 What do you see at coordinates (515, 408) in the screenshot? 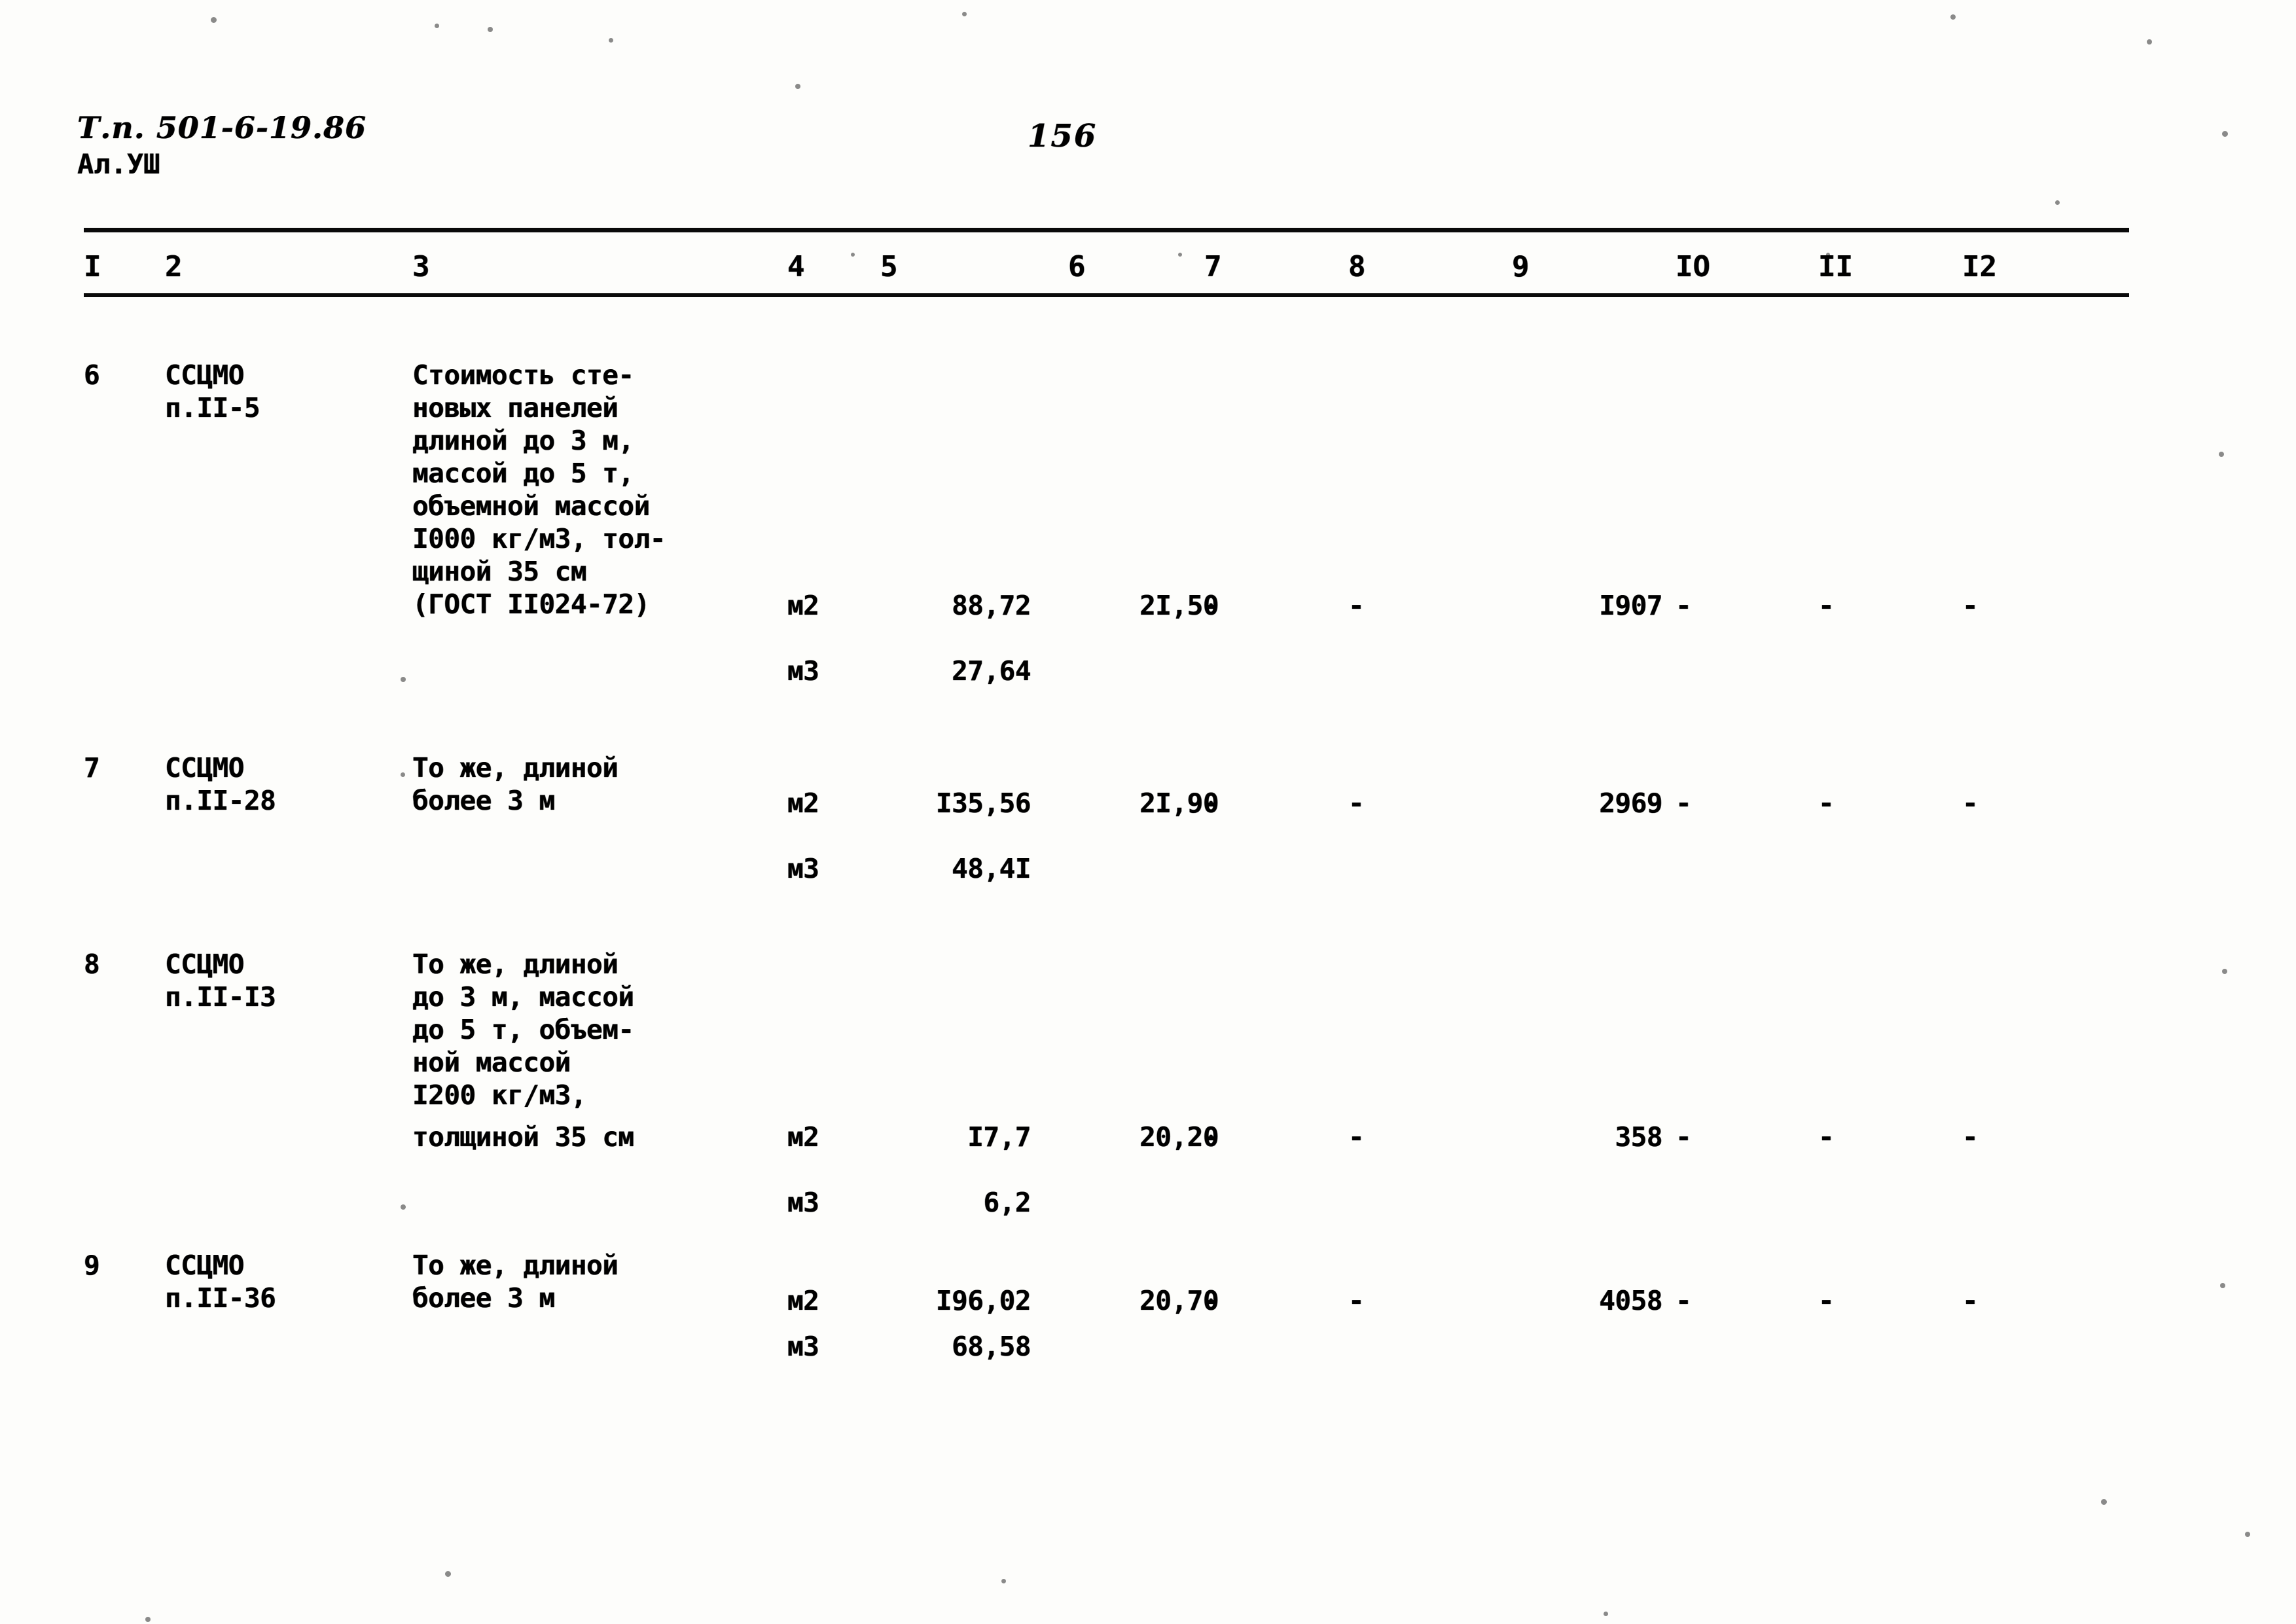
I see `row-description-line: новых панелей` at bounding box center [515, 408].